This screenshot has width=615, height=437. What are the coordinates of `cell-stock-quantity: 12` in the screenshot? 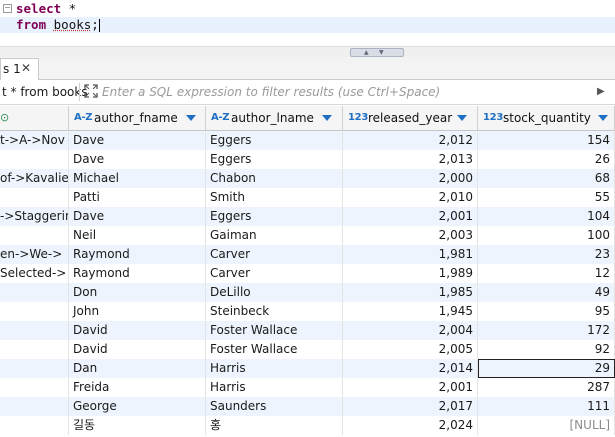 It's located at (546, 273).